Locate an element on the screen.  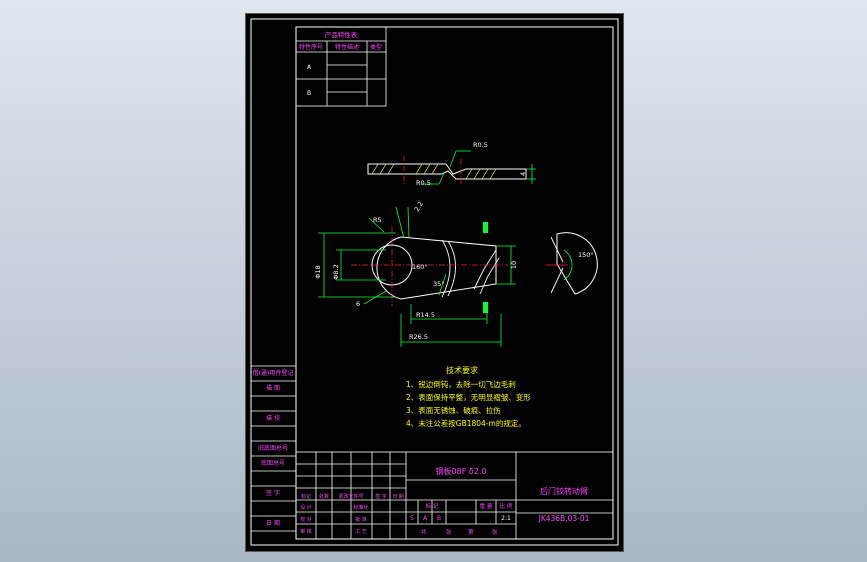
sign-role-5: 批 准 is located at coordinates (361, 519).